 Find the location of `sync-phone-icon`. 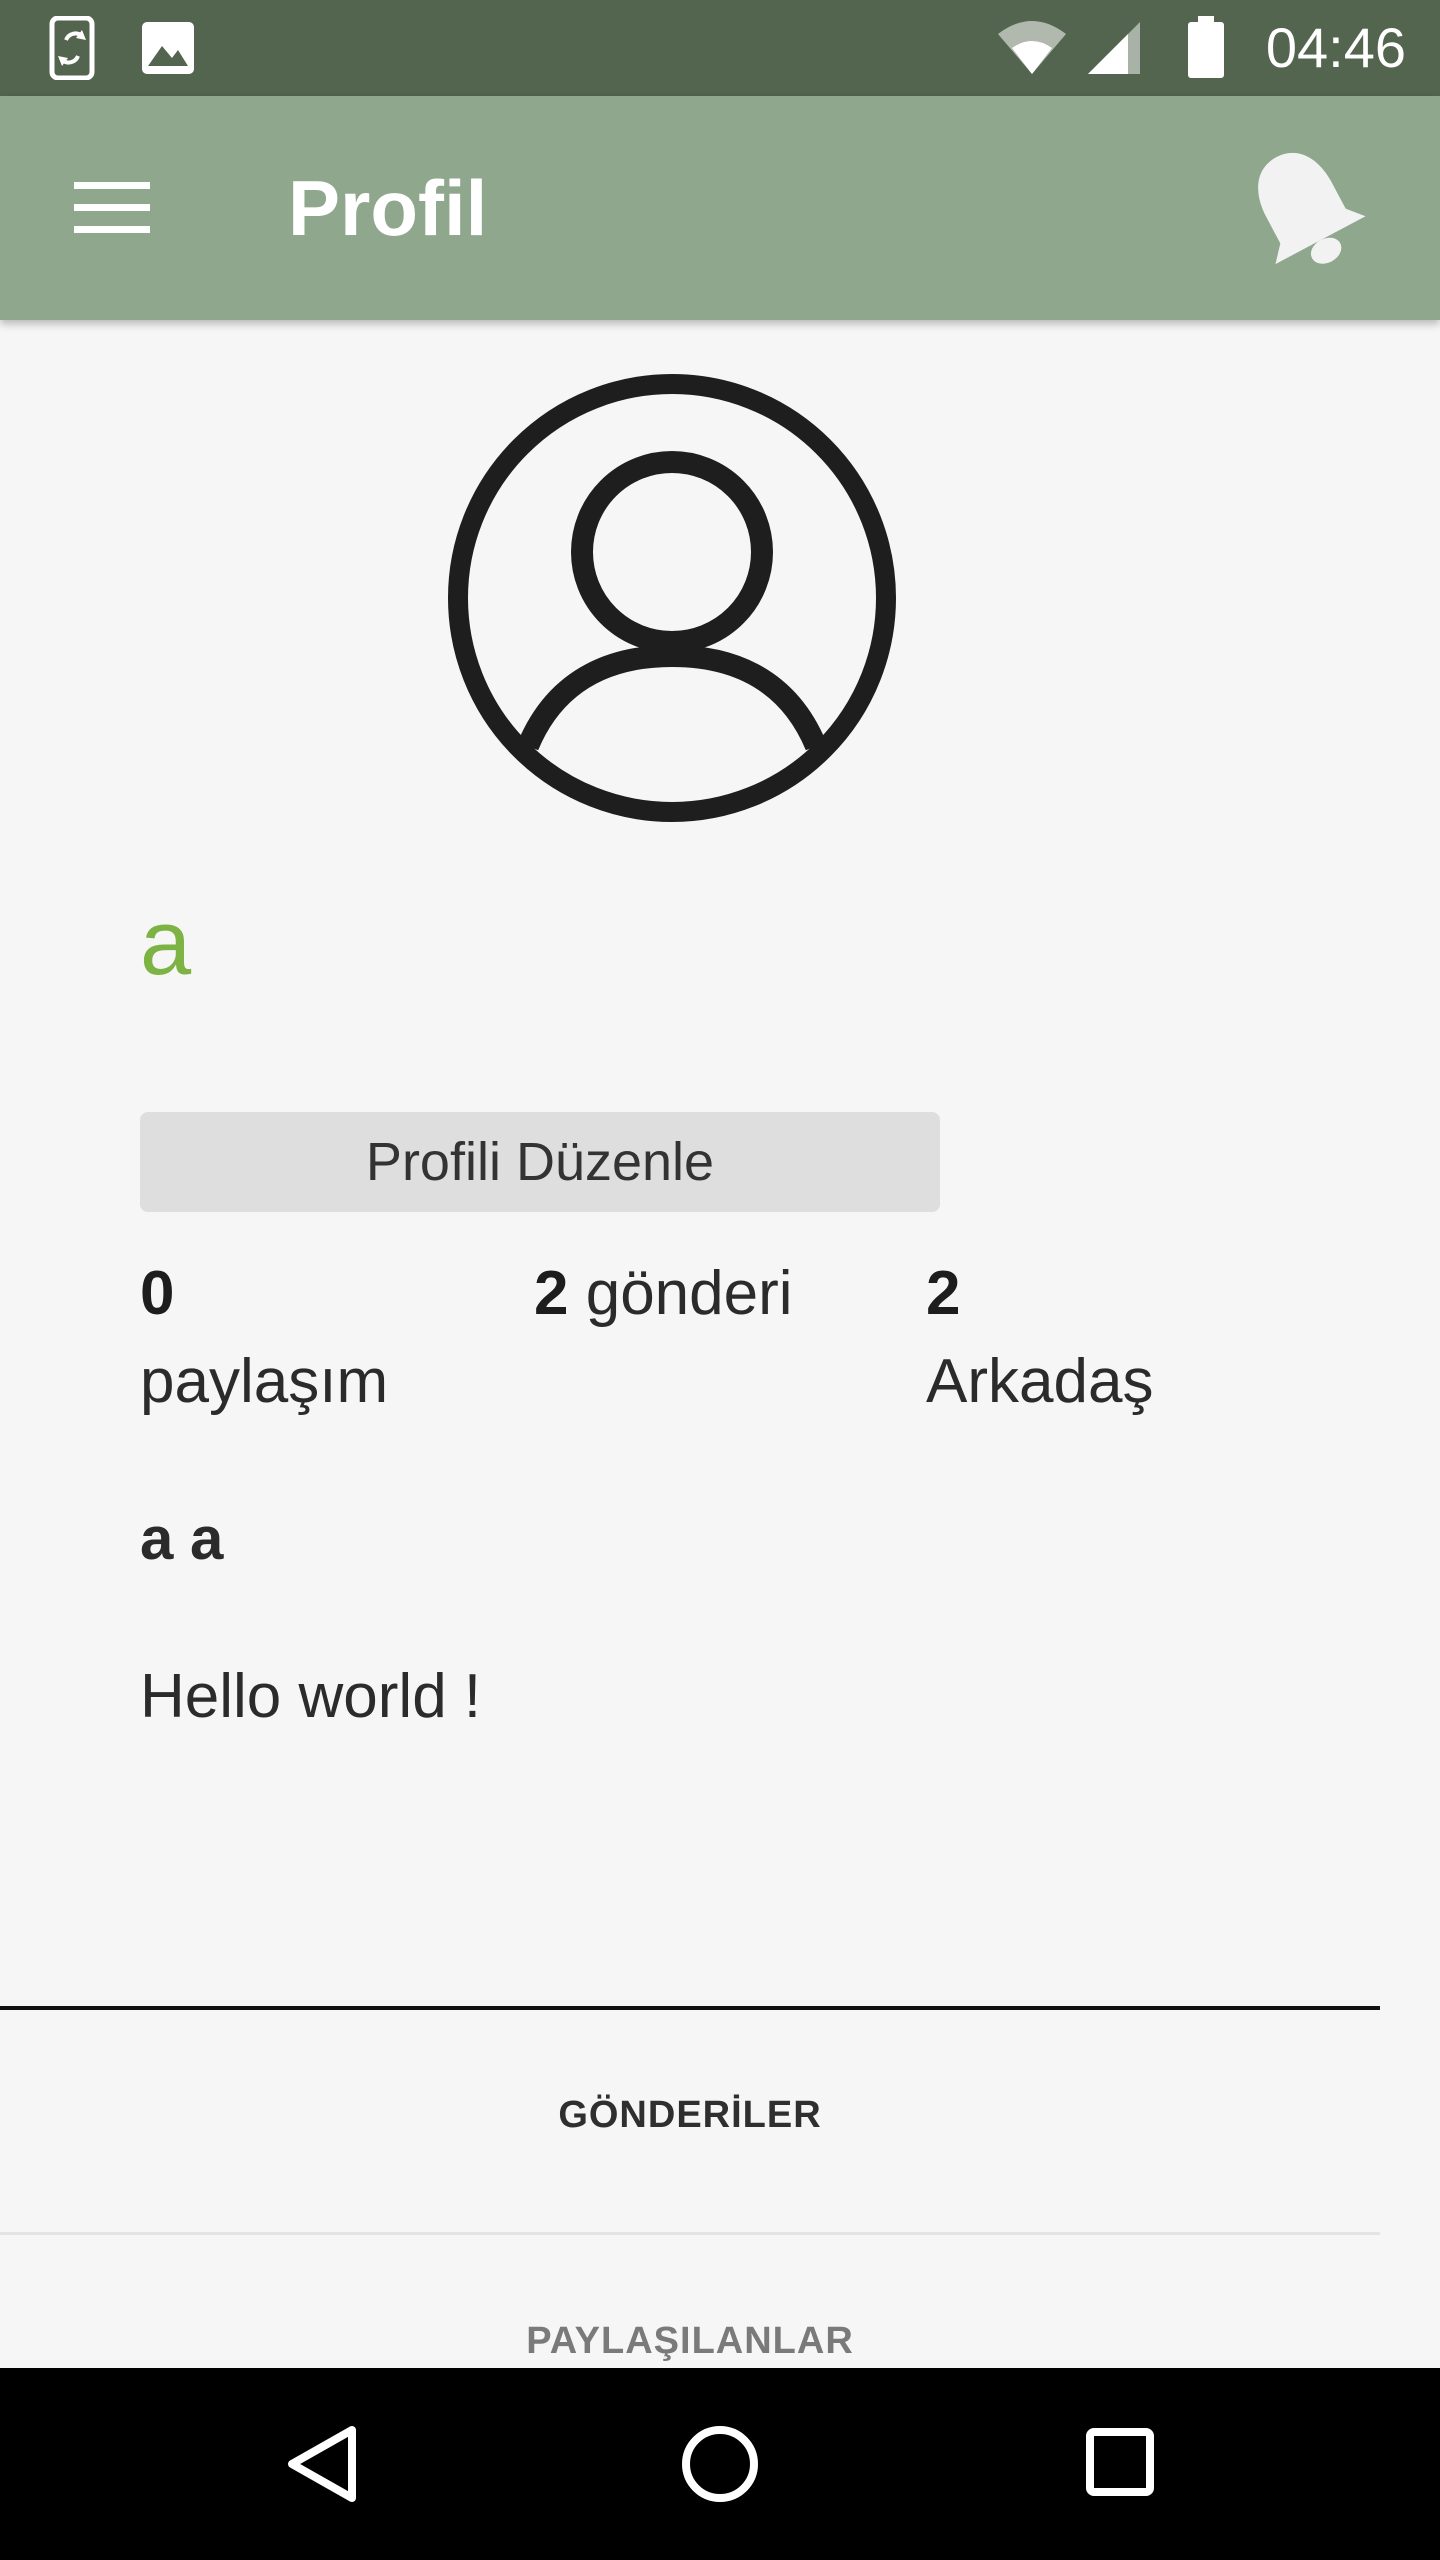

sync-phone-icon is located at coordinates (76, 50).